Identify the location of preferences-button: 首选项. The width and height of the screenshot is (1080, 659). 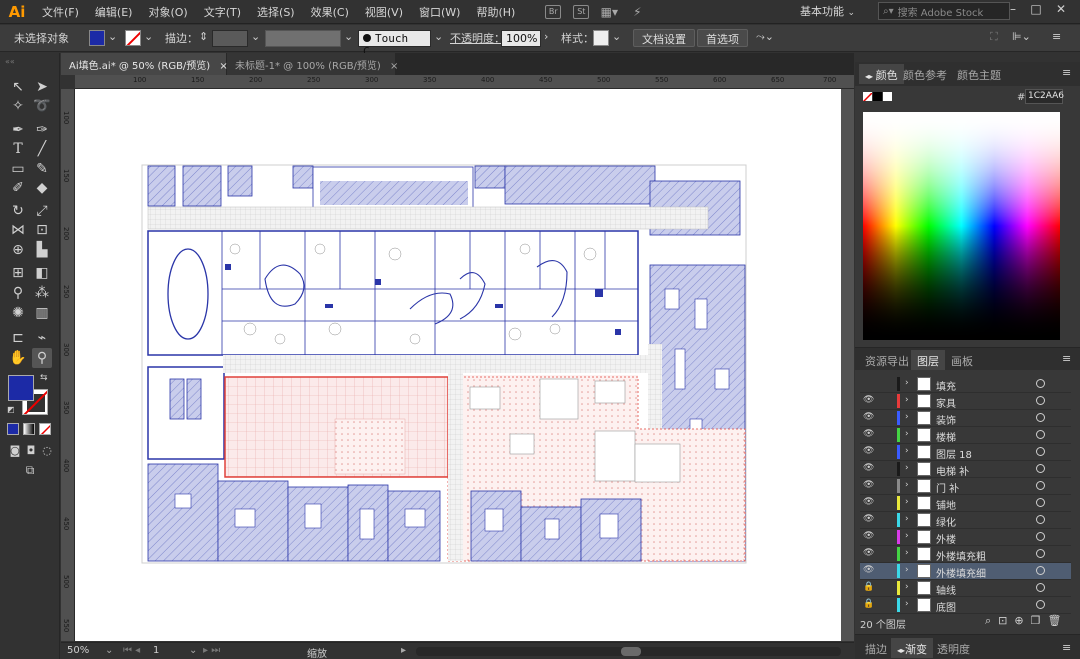
(722, 38).